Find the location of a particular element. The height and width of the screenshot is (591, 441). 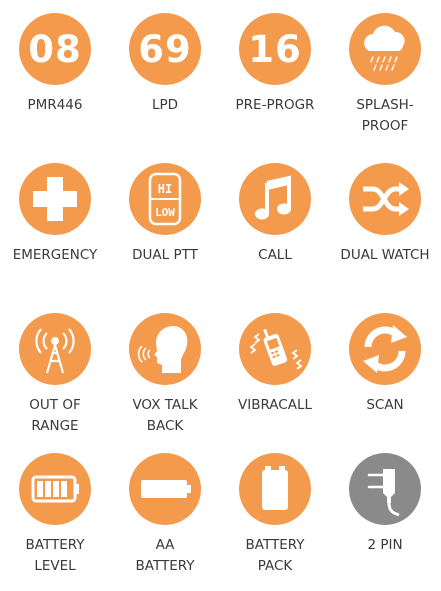

vibrating-phone-icon is located at coordinates (275, 349).